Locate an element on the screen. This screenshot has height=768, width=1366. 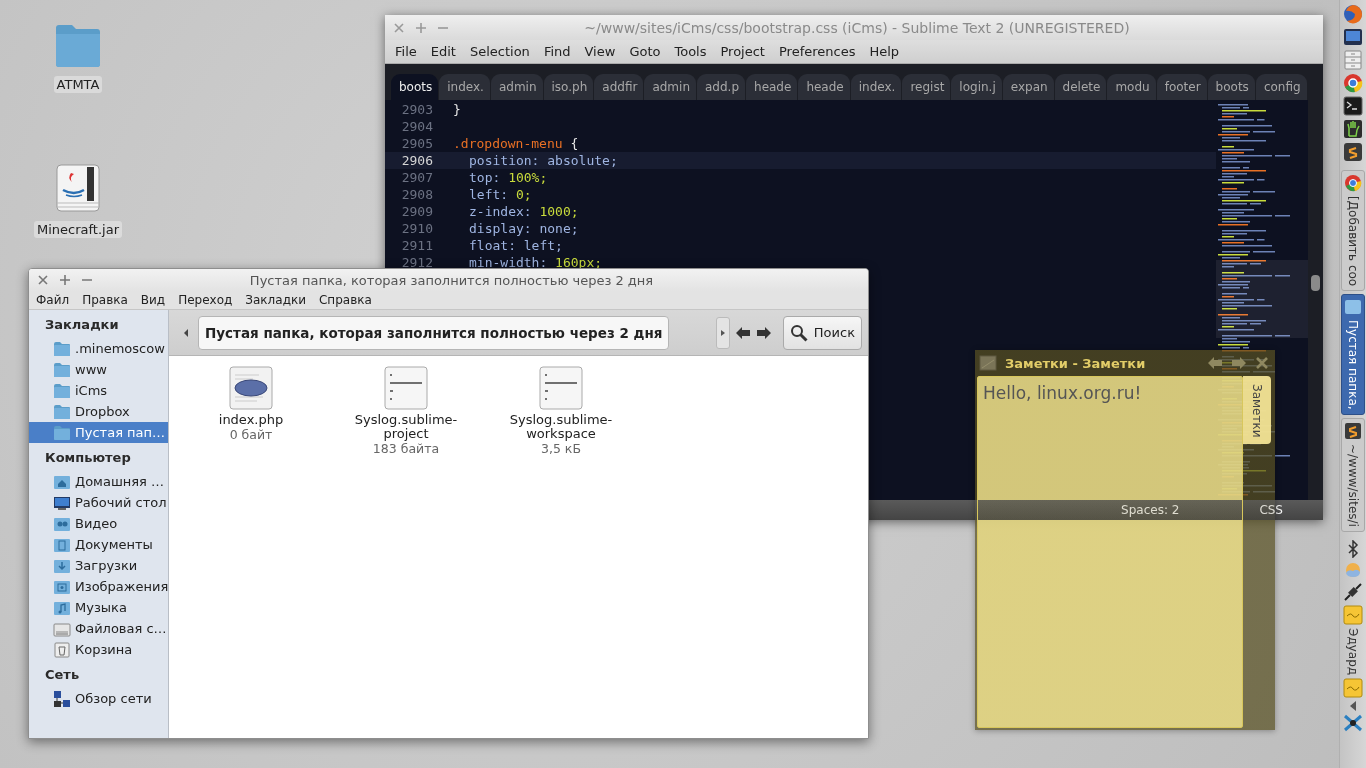
sidebar-item: Рабочий стол is located at coordinates (98, 502).